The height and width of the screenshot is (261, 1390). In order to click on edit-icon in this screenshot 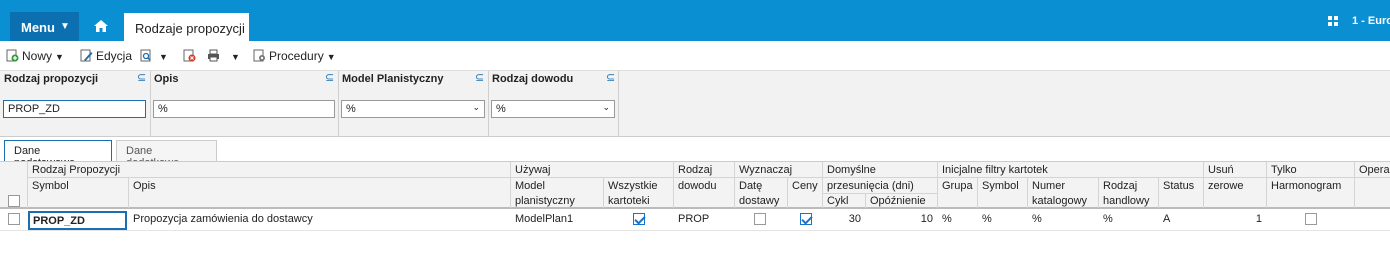, I will do `click(86, 55)`.